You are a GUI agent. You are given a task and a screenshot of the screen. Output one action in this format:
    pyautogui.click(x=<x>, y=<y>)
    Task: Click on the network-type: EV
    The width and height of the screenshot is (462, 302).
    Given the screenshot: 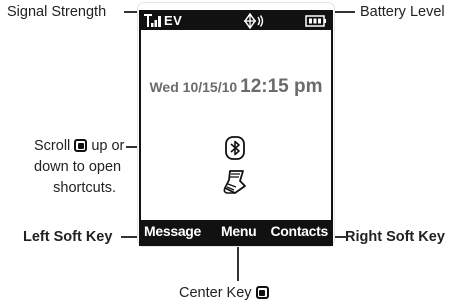 What is the action you would take?
    pyautogui.click(x=173, y=20)
    